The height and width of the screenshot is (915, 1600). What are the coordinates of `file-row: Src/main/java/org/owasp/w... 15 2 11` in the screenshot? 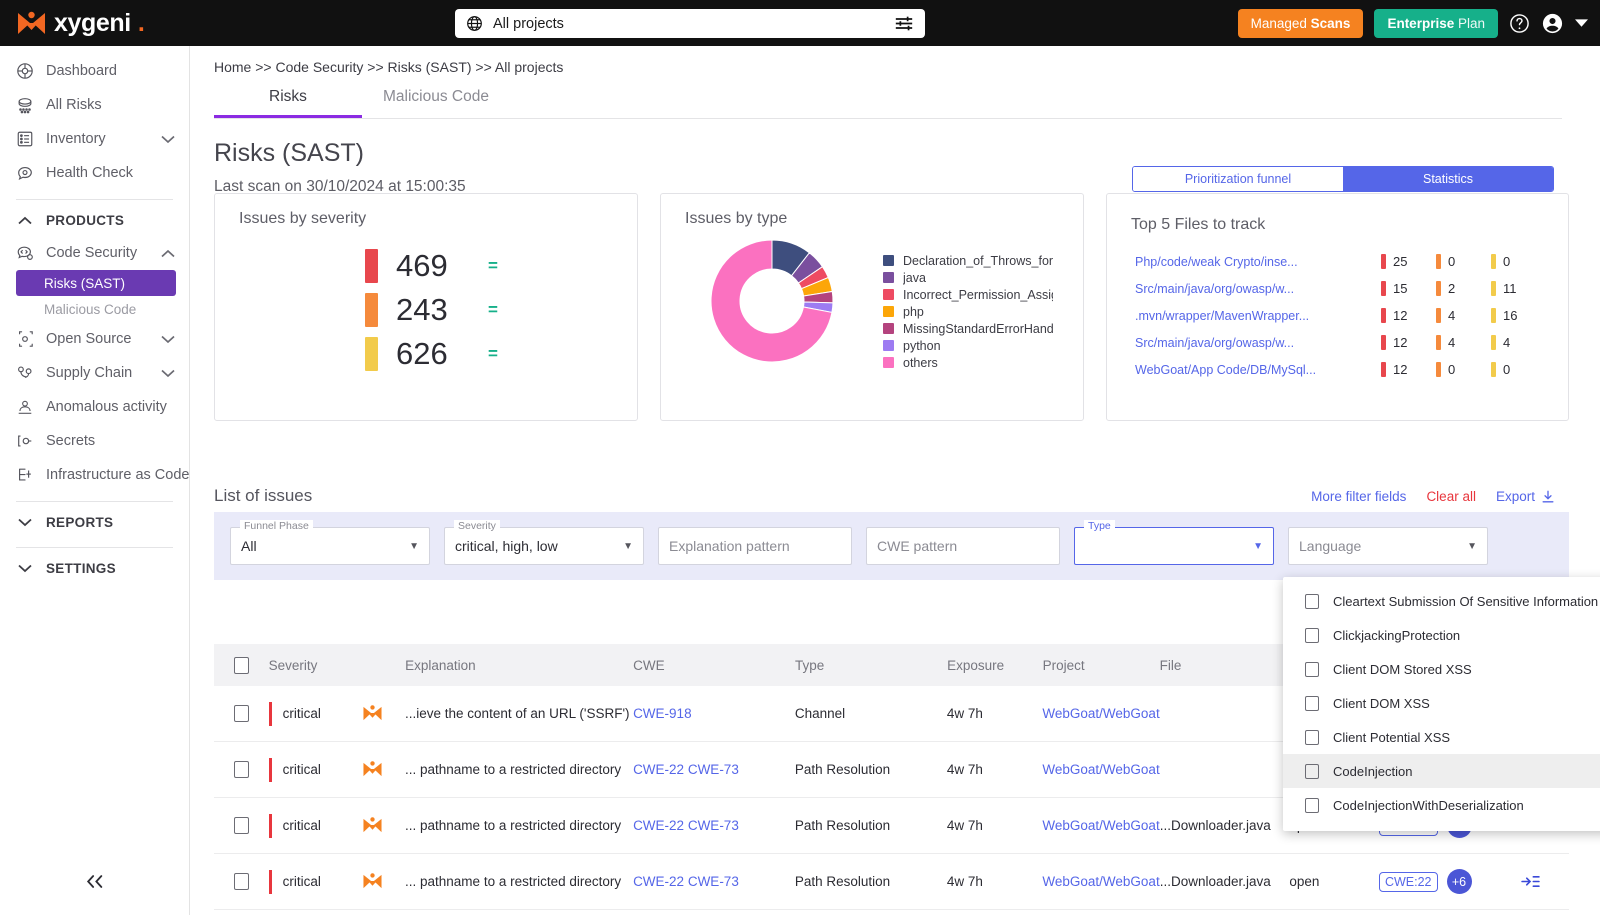 It's located at (1340, 288).